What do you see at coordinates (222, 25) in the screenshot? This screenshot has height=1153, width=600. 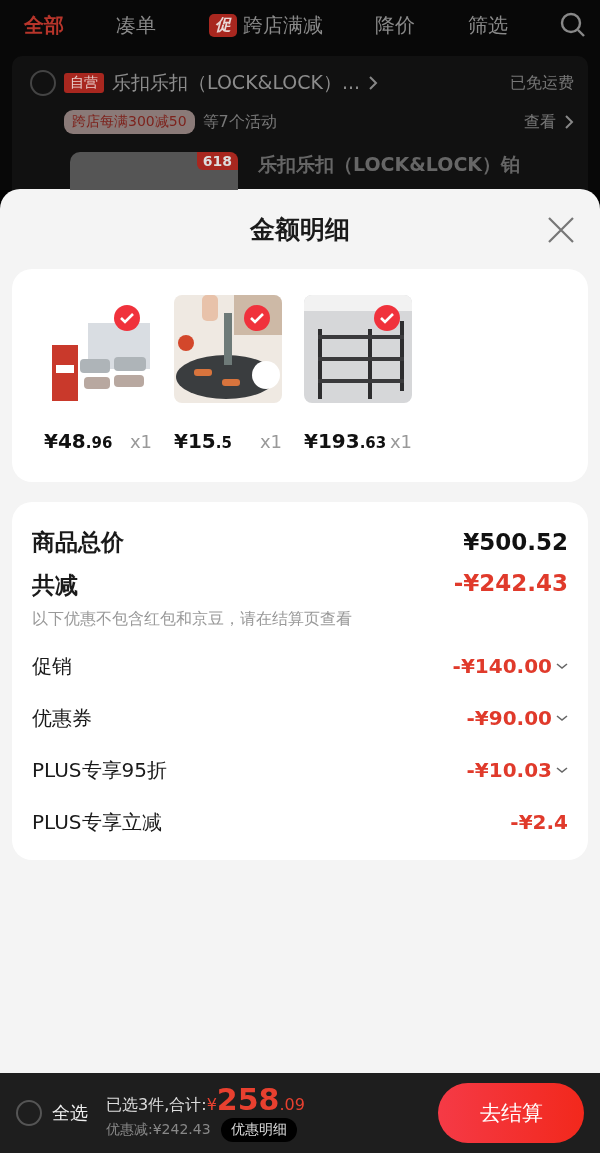 I see `promo-badge: 促` at bounding box center [222, 25].